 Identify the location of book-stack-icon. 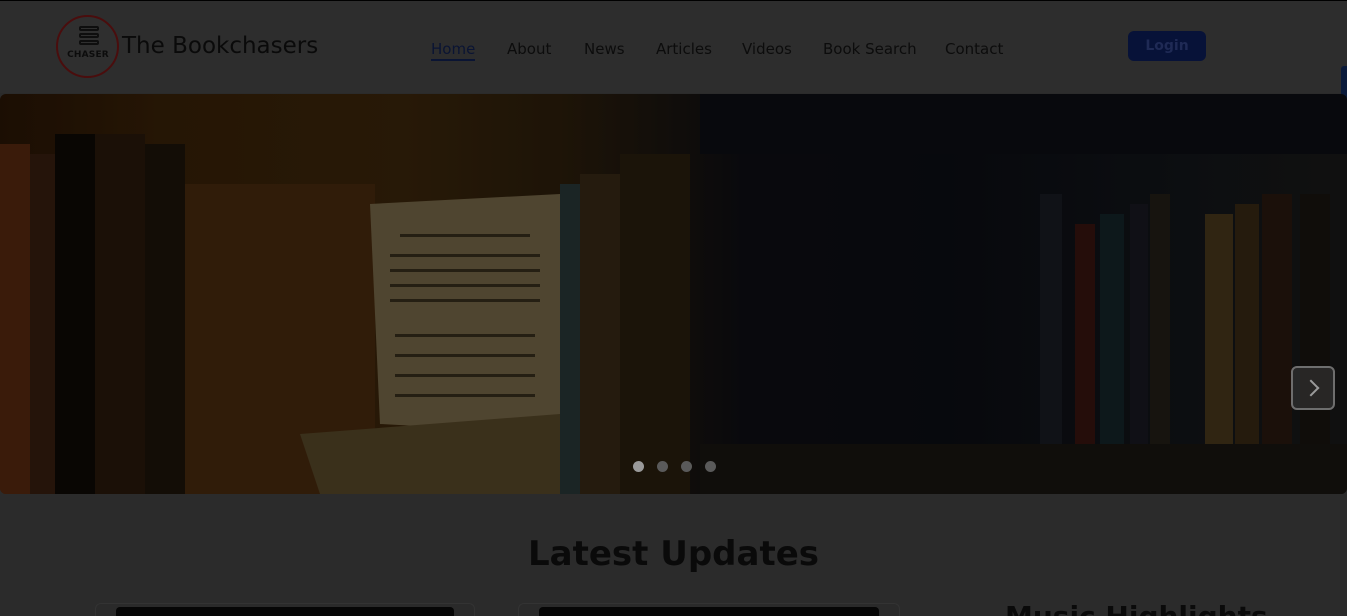
(89, 39).